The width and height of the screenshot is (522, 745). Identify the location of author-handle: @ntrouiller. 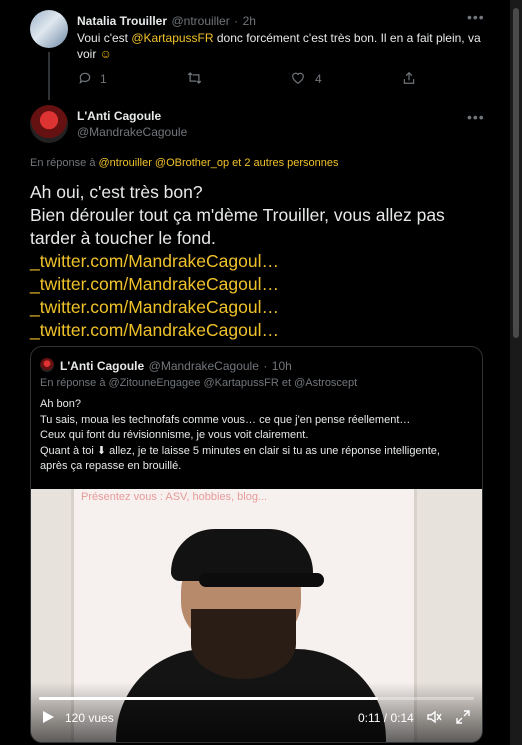
(200, 21).